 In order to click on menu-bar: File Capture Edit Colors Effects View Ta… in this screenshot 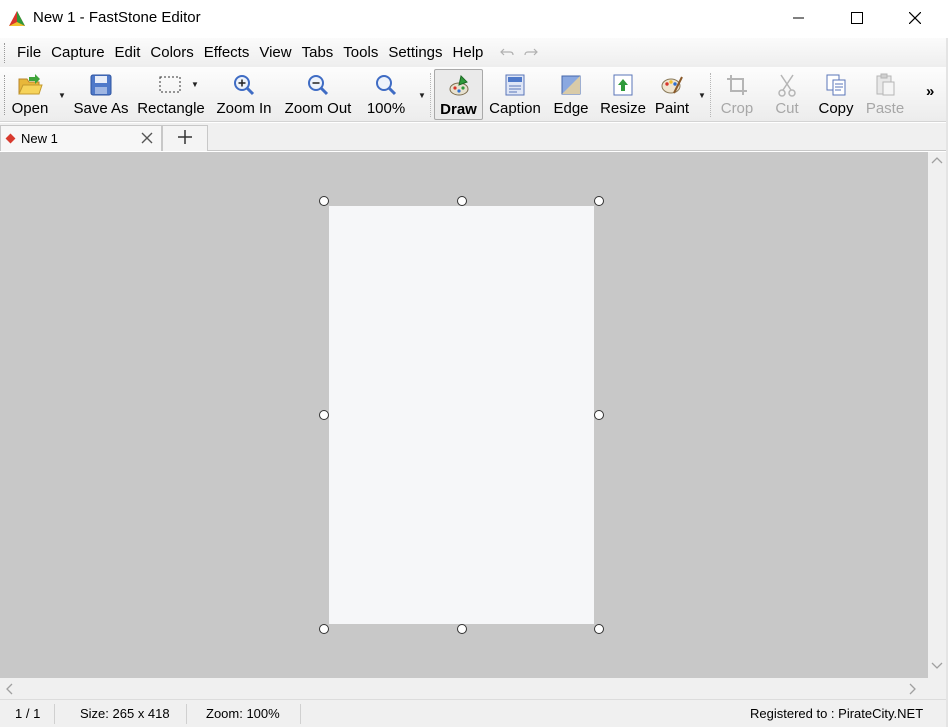, I will do `click(473, 52)`.